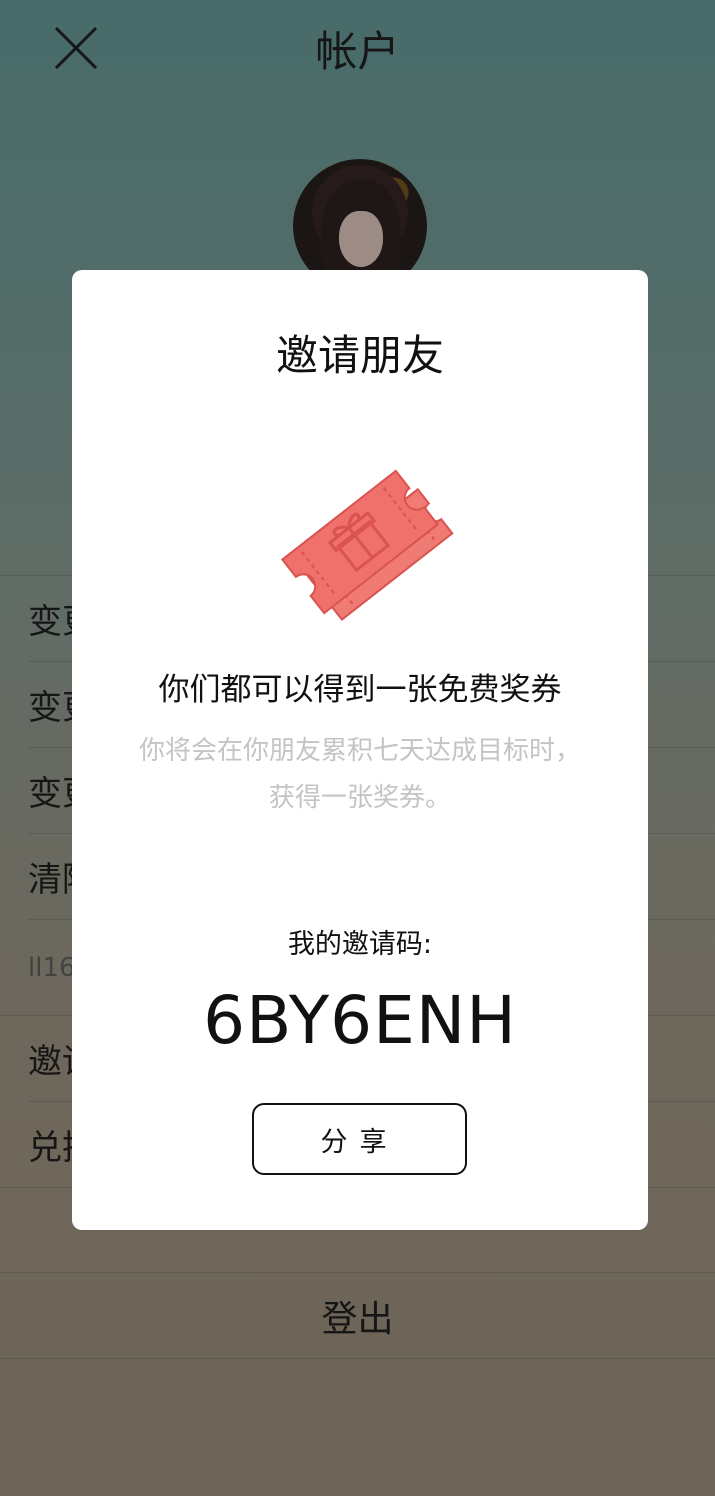 The height and width of the screenshot is (1496, 715). What do you see at coordinates (359, 774) in the screenshot?
I see `reward-description: 你将会在你朋友累积七天达成目标时， 获得一张奖券。` at bounding box center [359, 774].